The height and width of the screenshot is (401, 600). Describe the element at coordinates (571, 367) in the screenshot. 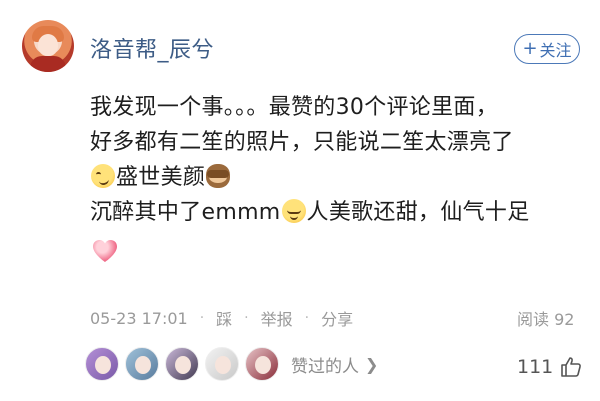

I see `thumbs-up-icon` at that location.